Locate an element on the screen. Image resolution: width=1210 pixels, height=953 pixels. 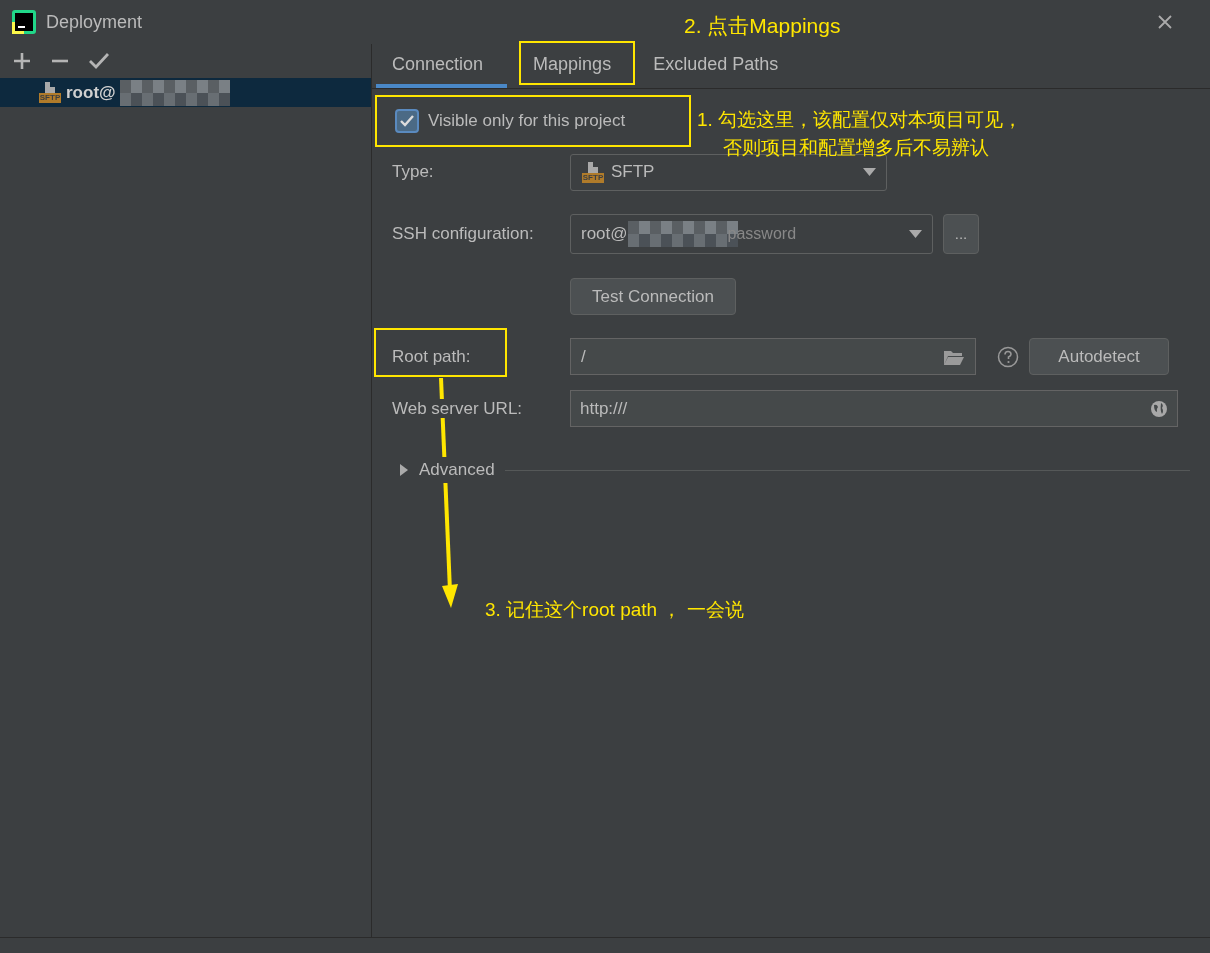
expand-triangle-icon is located at coordinates (404, 470).